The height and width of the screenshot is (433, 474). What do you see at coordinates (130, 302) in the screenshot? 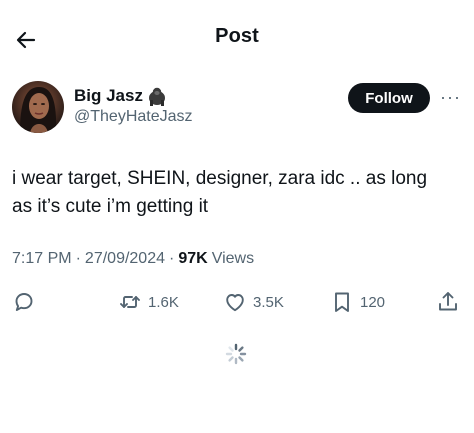
I see `retweet-icon` at bounding box center [130, 302].